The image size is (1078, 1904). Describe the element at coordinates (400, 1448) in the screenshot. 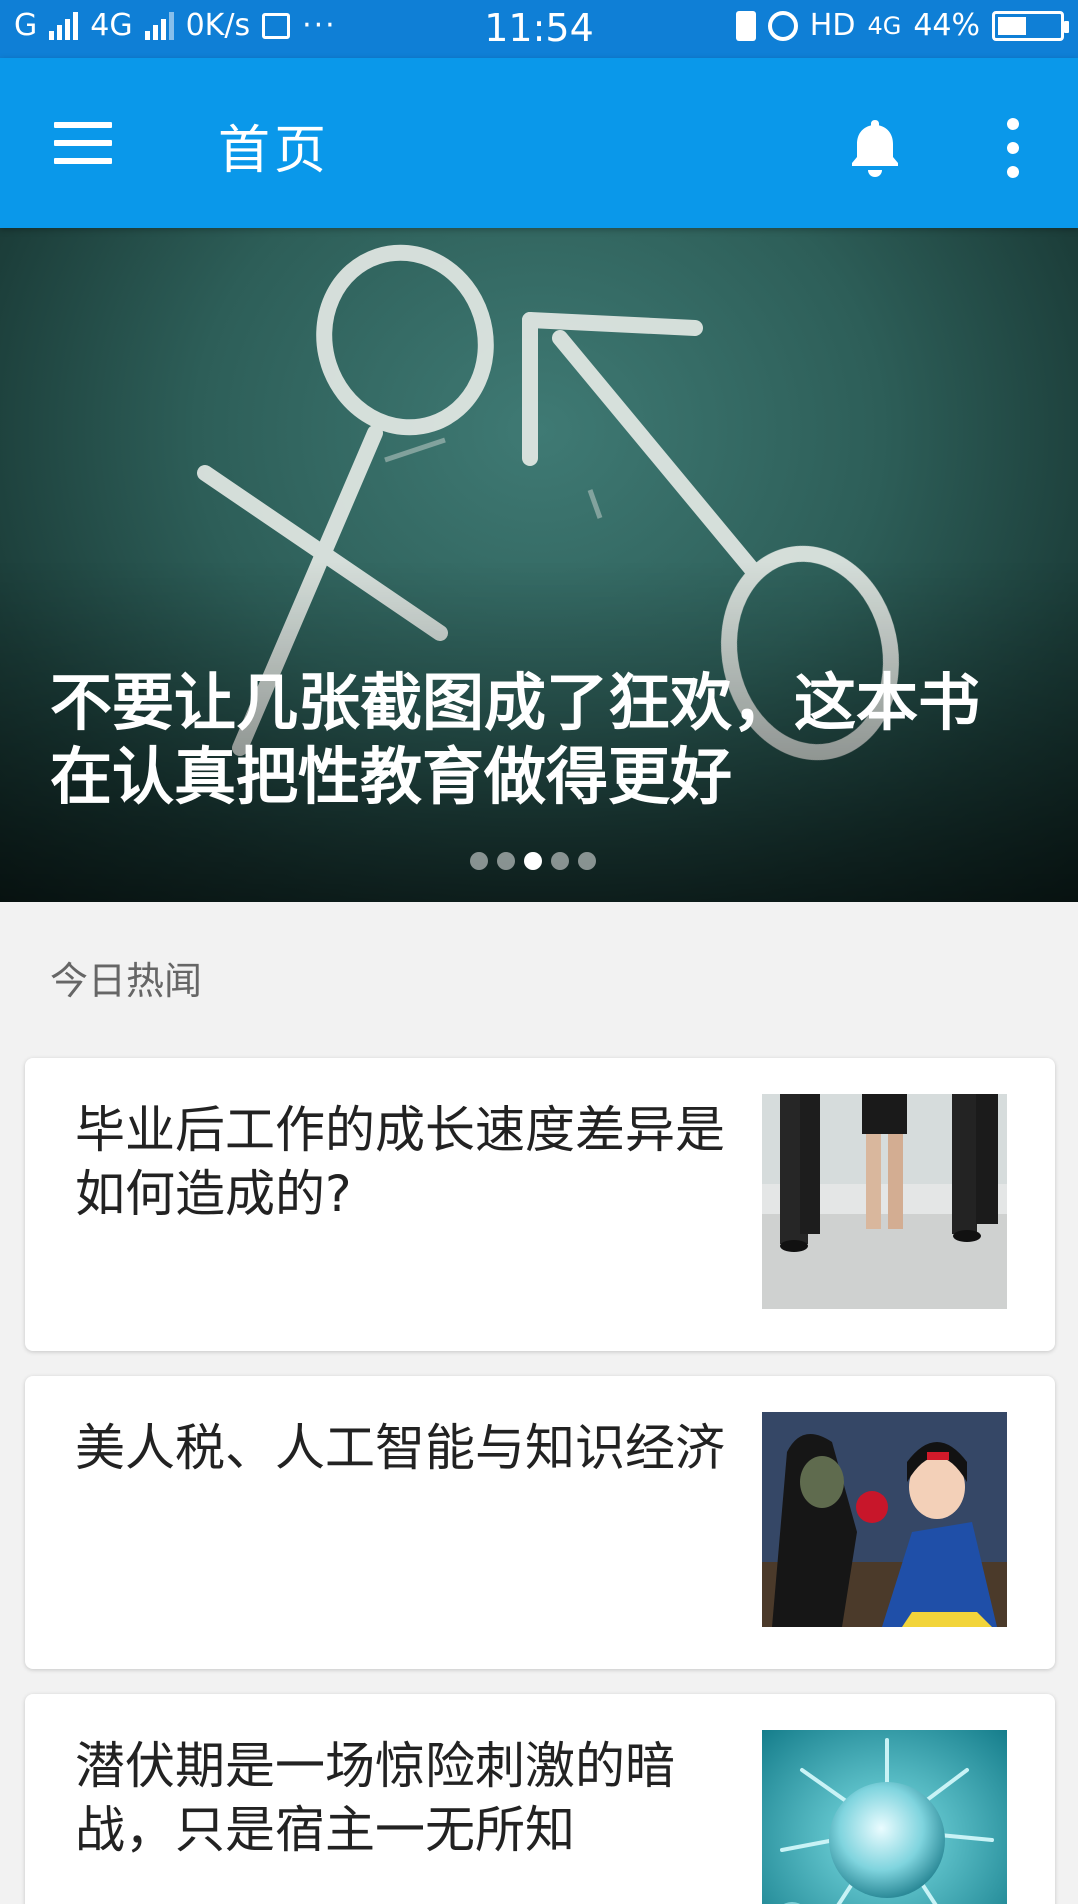

I see `article-title: 美人税、人工智能与知识经济` at that location.